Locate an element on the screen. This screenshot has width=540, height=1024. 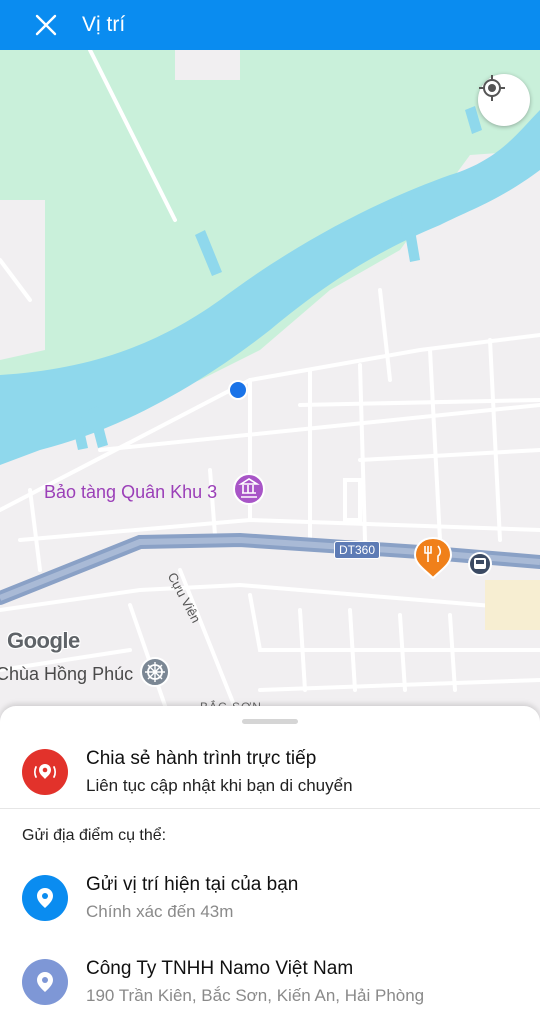
live-share-subtitle: Liên tục cập nhật khi bạn di chuyển is located at coordinates (219, 785).